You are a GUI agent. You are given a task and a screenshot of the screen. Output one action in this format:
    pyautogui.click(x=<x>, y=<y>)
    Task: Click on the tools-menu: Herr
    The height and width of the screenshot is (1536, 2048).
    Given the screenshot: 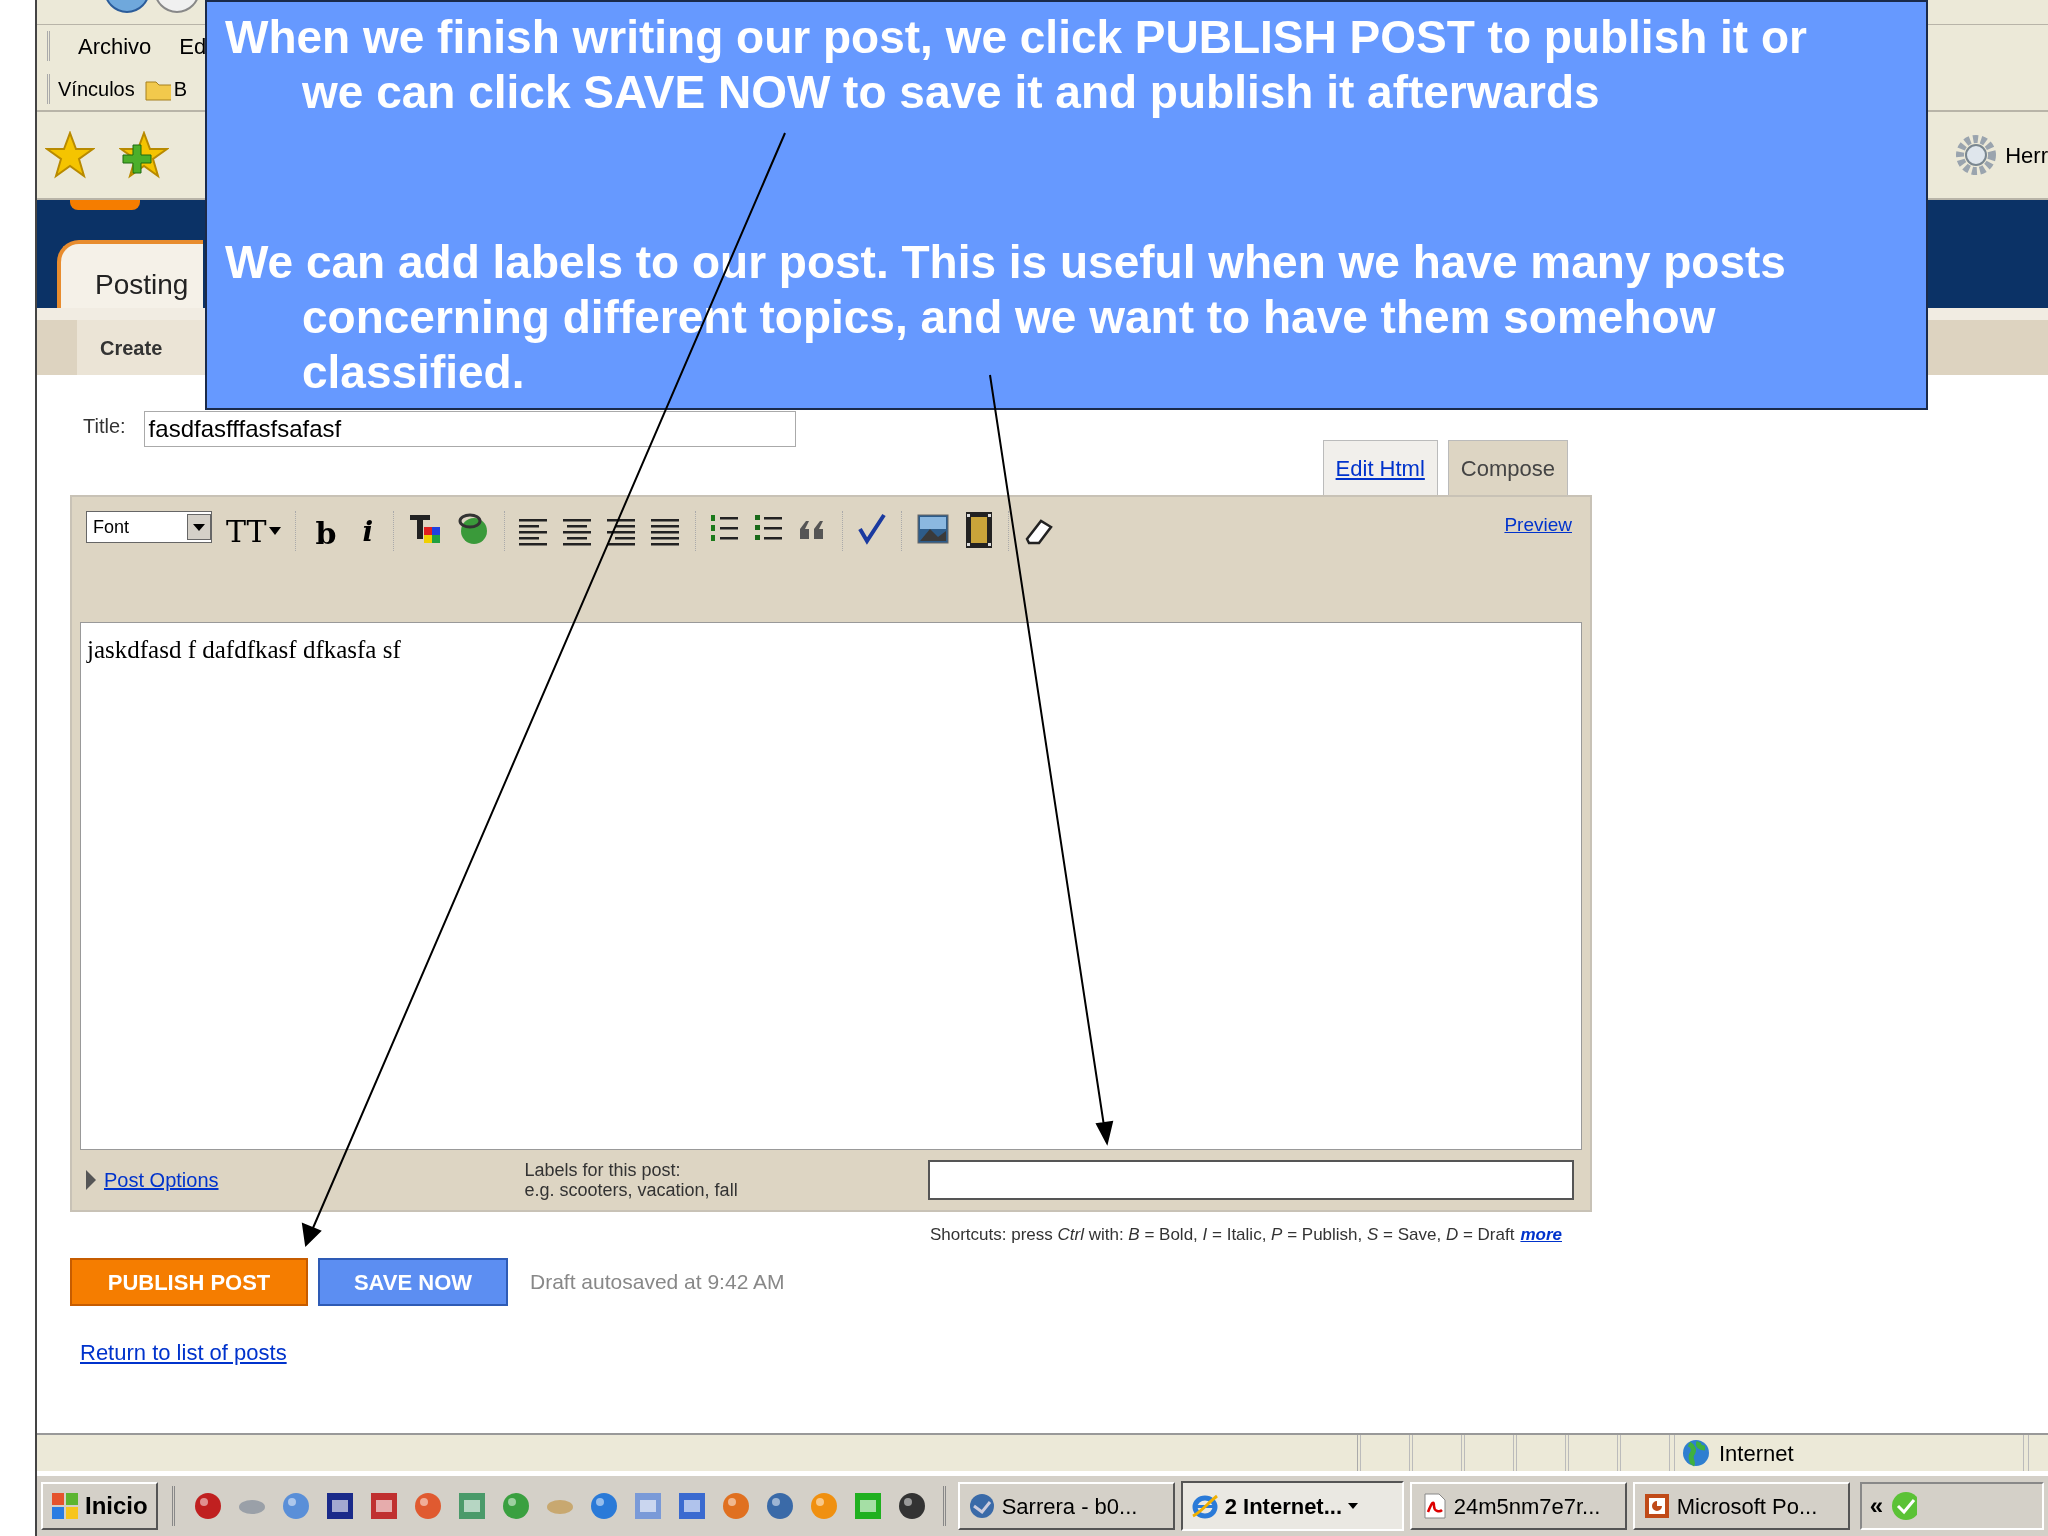 What is the action you would take?
    pyautogui.click(x=2026, y=155)
    